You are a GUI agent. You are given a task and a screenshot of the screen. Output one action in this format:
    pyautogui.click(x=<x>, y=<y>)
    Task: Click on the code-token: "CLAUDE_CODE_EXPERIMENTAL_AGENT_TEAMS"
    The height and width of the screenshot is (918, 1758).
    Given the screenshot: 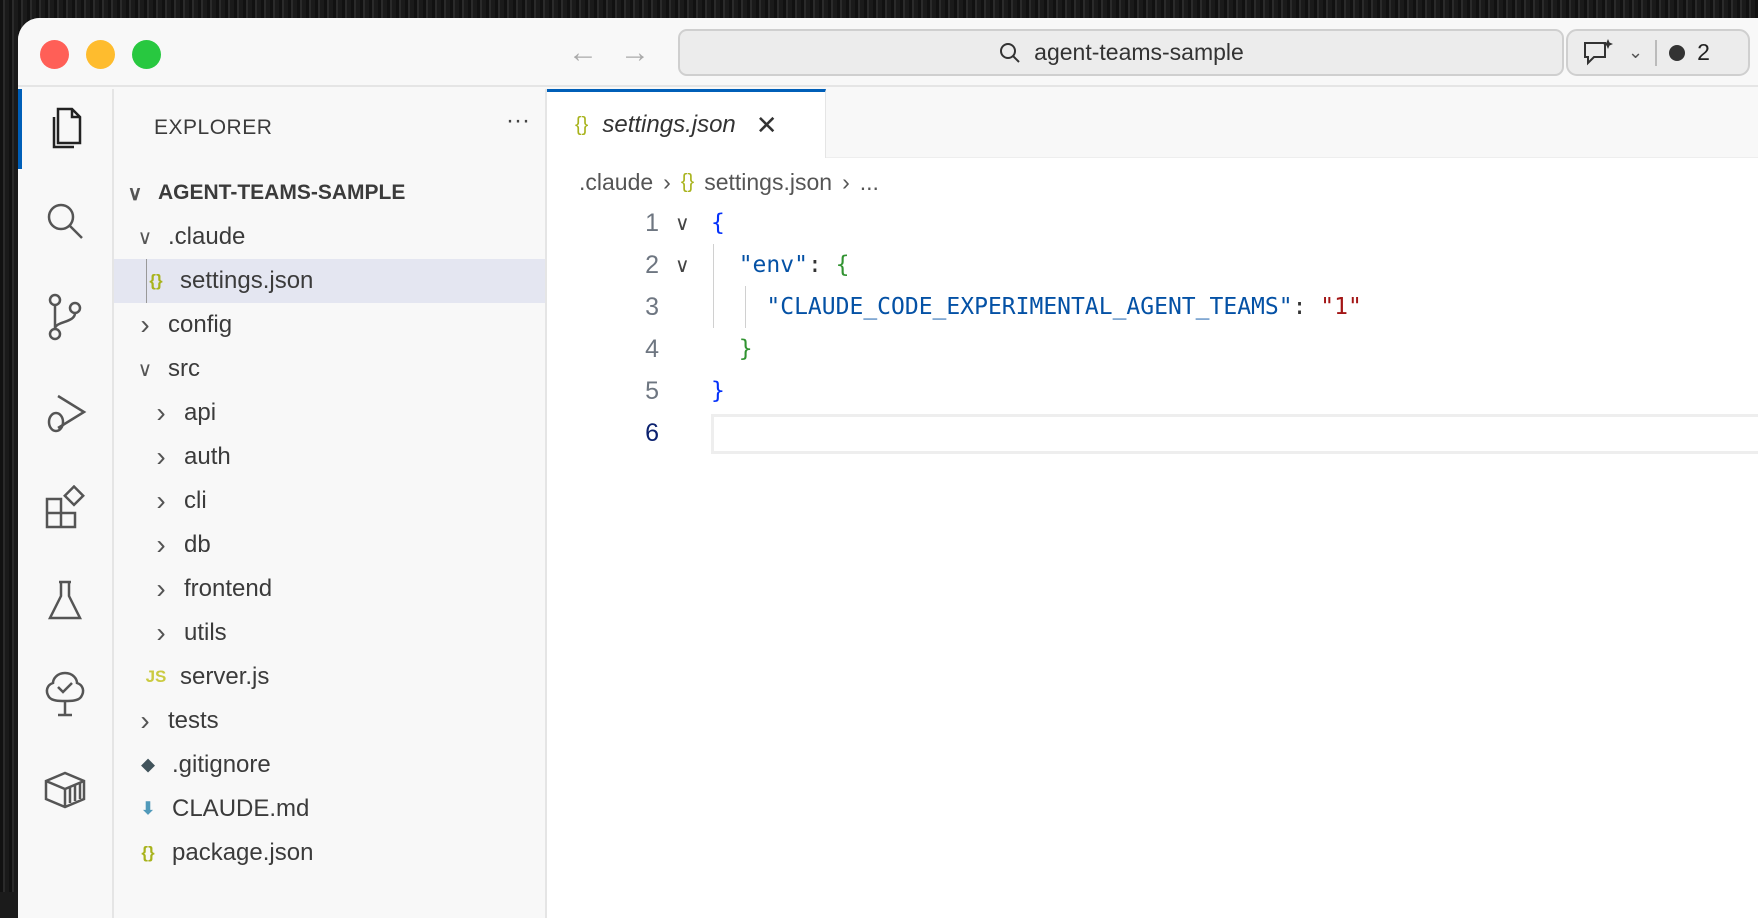 What is the action you would take?
    pyautogui.click(x=1029, y=307)
    